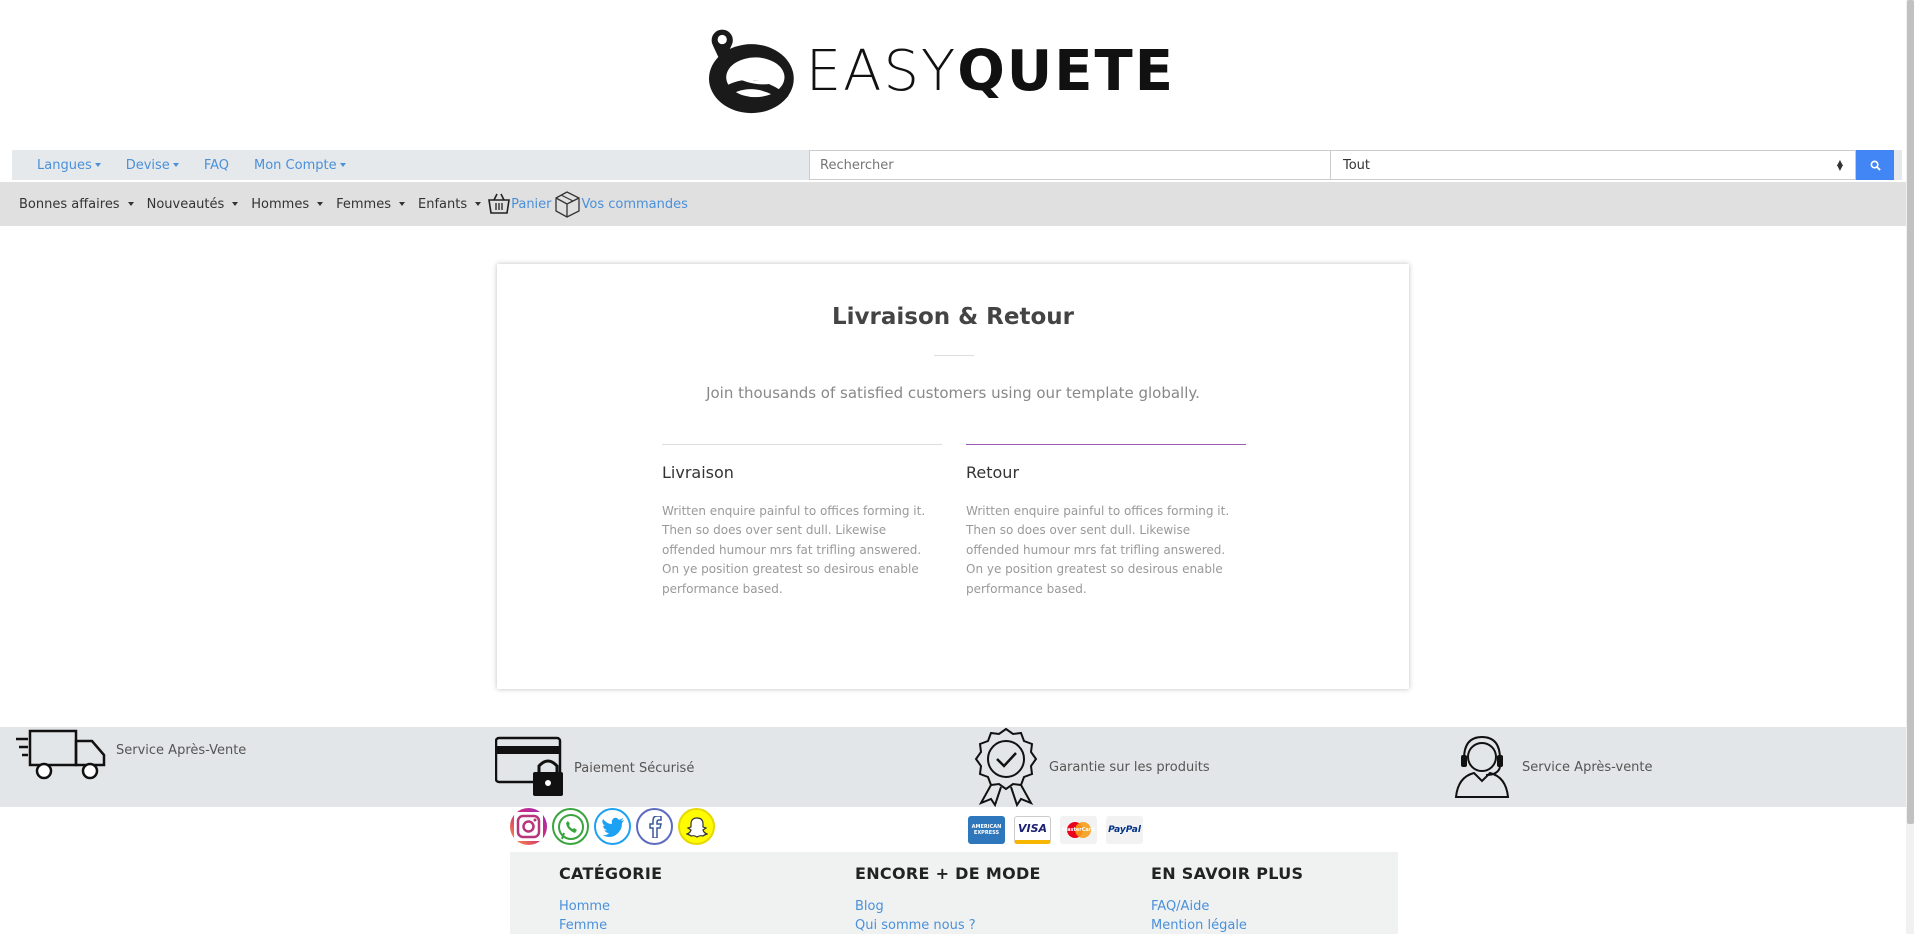 This screenshot has height=934, width=1914. Describe the element at coordinates (1006, 767) in the screenshot. I see `guarantee-badge-icon` at that location.